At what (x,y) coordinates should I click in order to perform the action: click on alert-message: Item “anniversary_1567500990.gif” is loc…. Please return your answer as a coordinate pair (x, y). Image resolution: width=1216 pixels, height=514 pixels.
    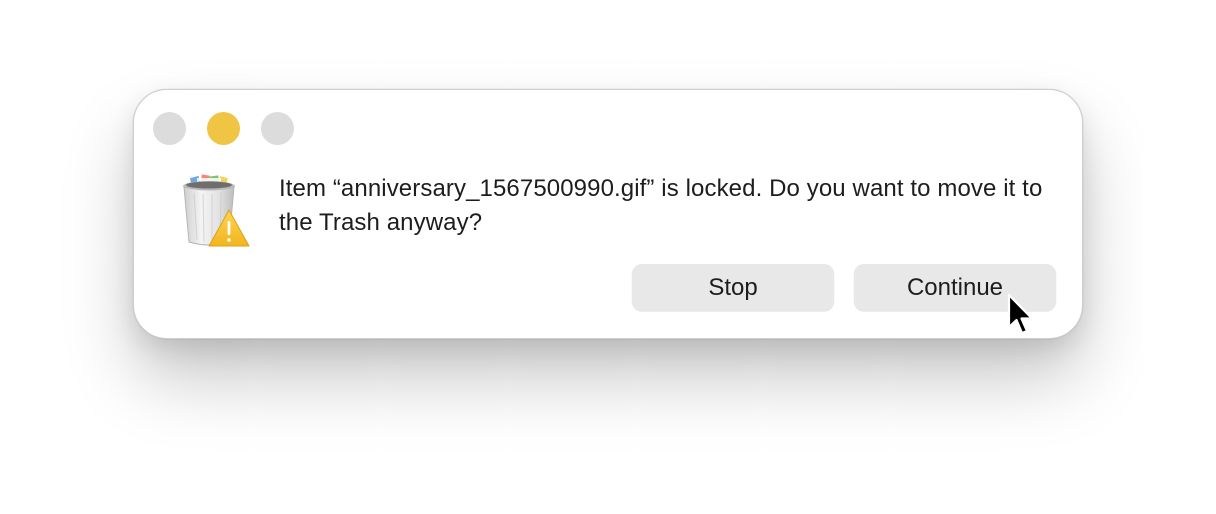
    Looking at the image, I should click on (661, 205).